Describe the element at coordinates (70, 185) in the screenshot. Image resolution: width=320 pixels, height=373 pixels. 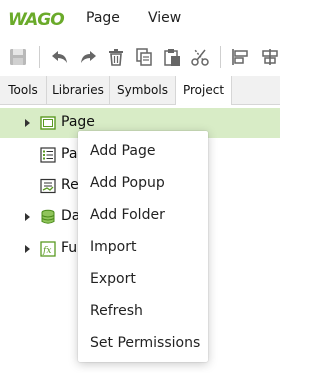
I see `tree-item-label: Re` at that location.